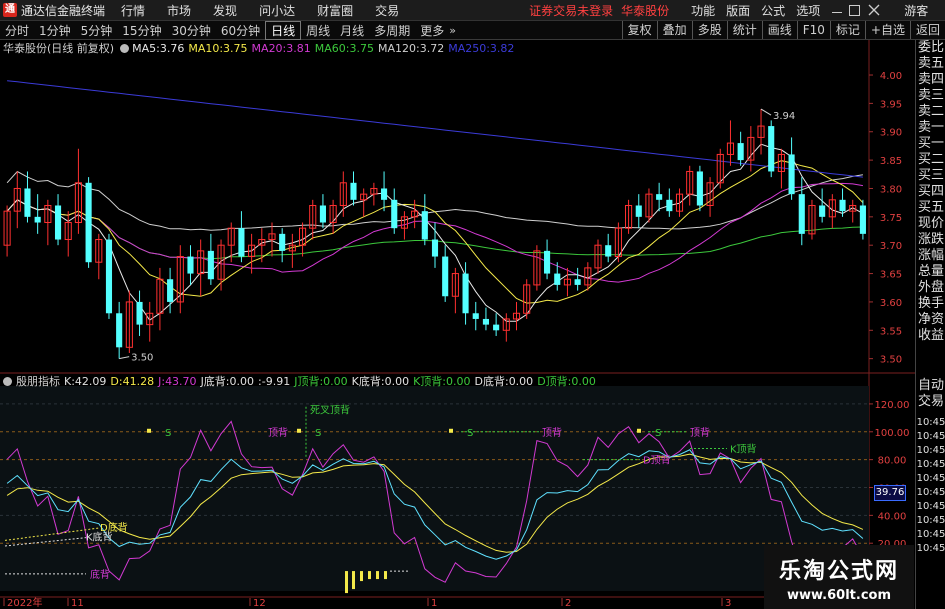  Describe the element at coordinates (930, 240) in the screenshot. I see `panel-item-change: 涨跌` at that location.